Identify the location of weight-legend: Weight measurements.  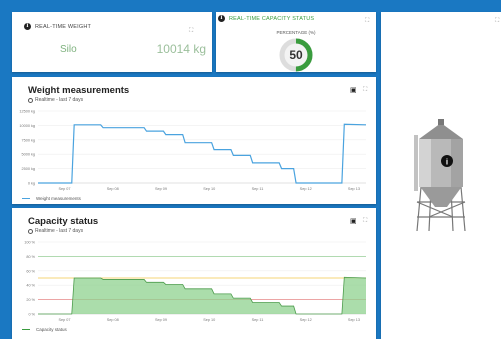
(51, 198).